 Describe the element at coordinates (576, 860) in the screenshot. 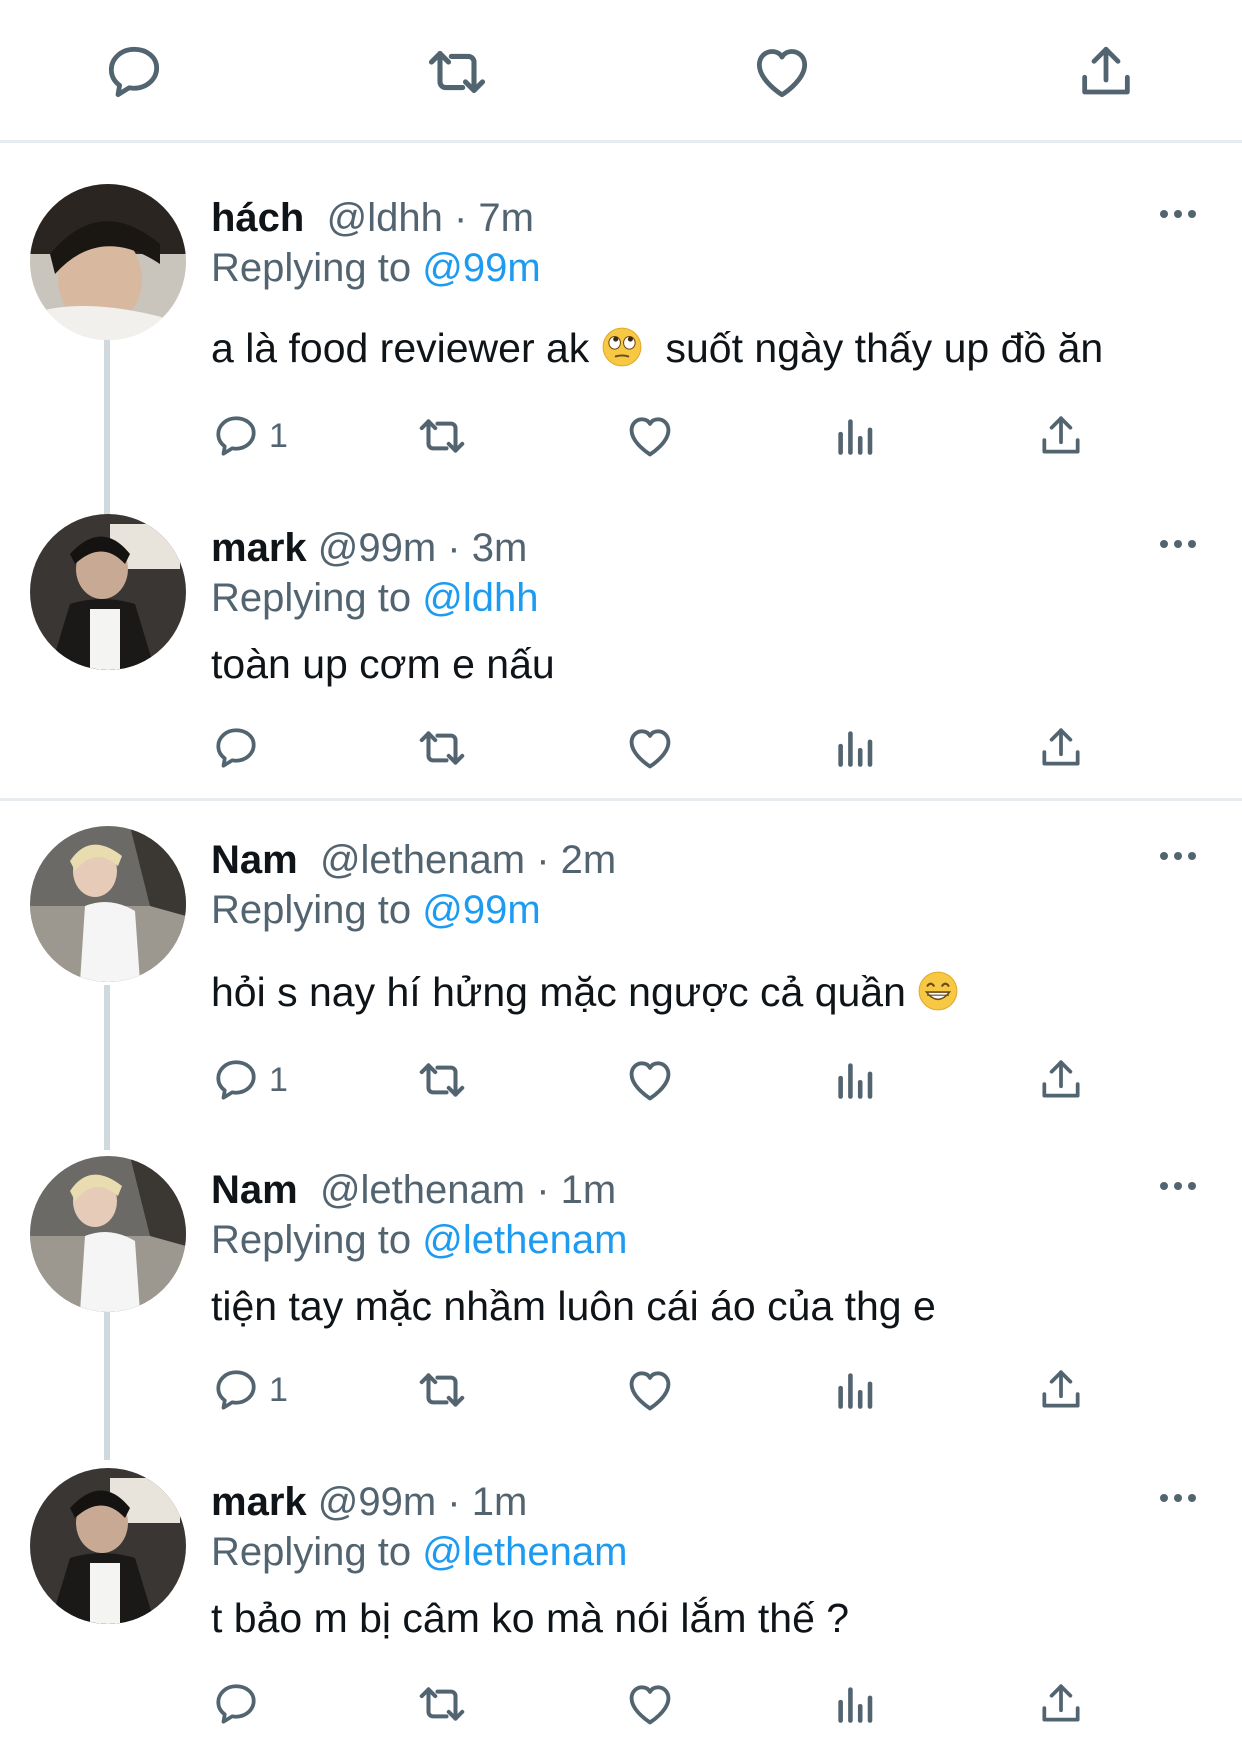

I see `timestamp: · 2m` at that location.